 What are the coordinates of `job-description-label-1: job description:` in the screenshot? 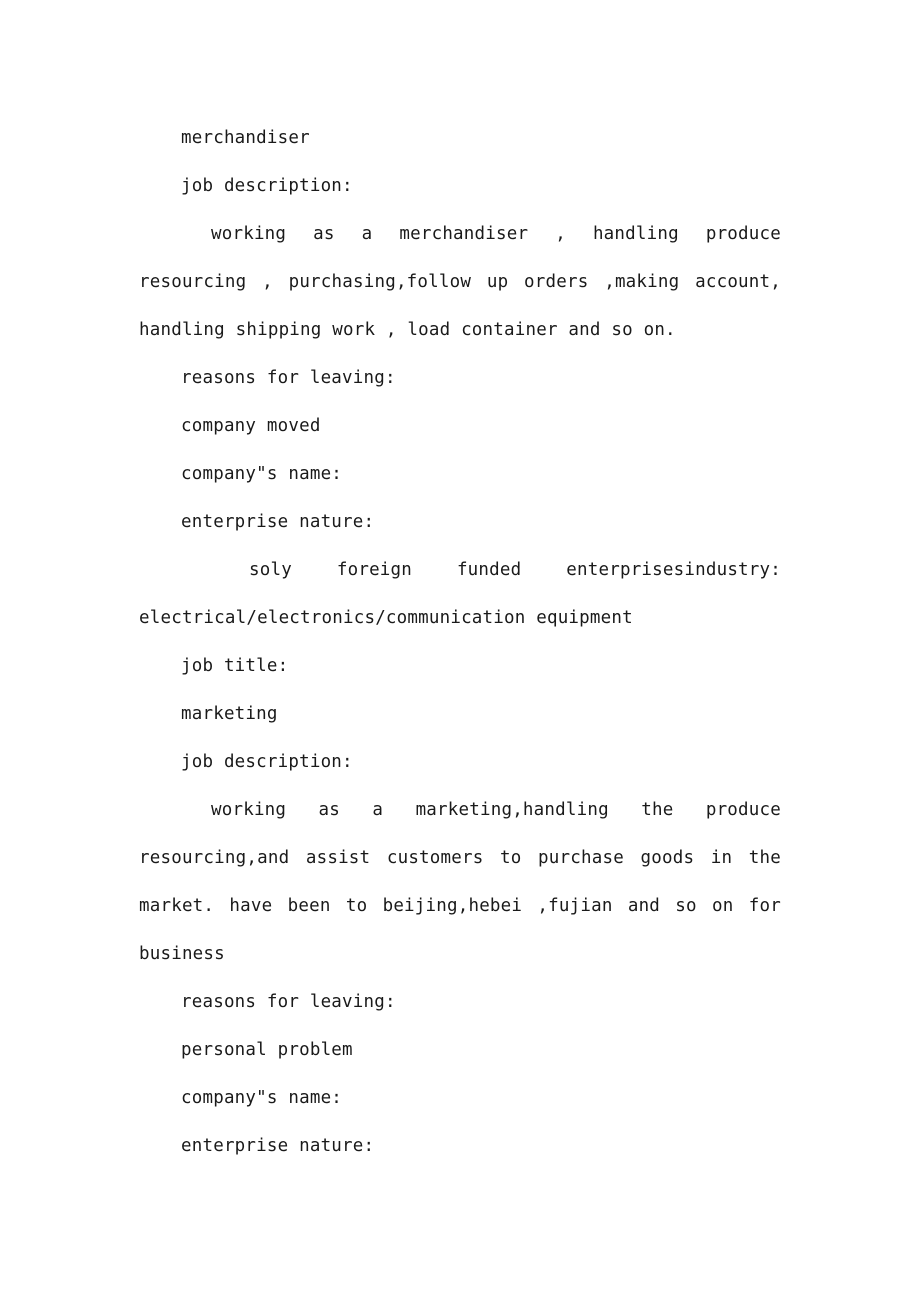 It's located at (267, 186).